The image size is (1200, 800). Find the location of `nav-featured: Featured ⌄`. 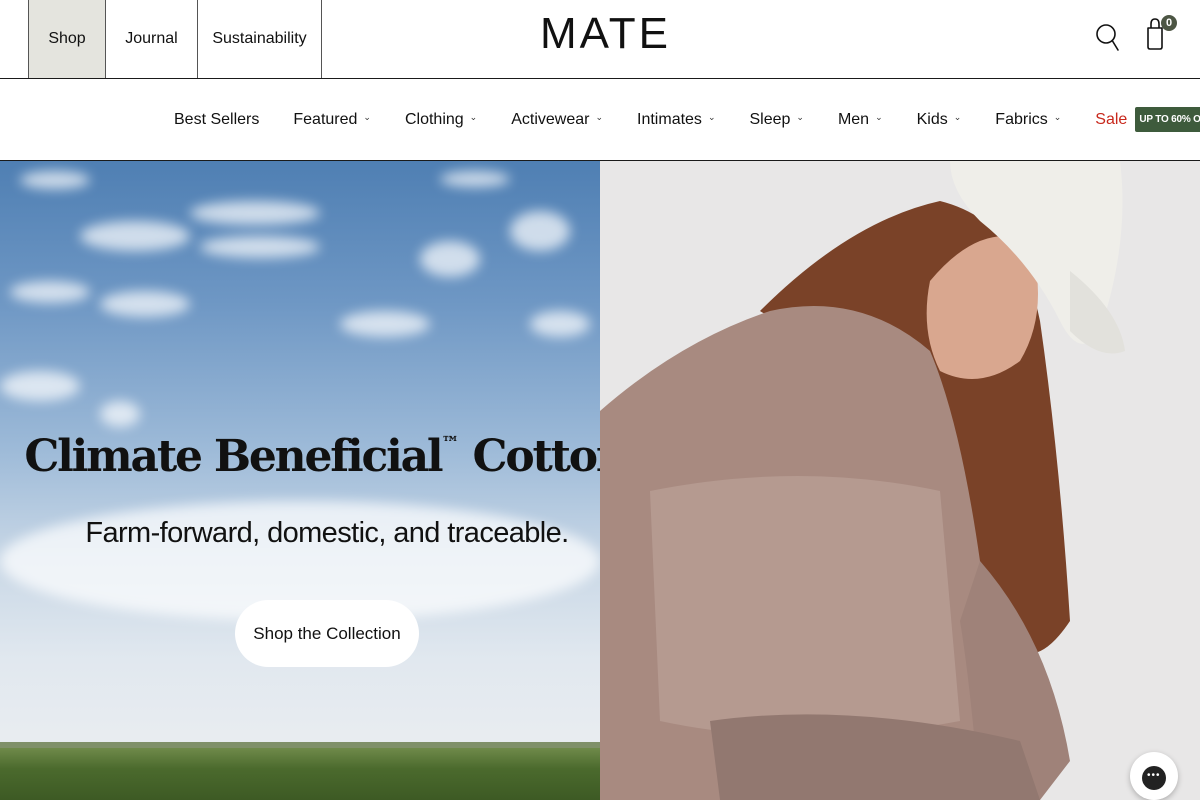

nav-featured: Featured ⌄ is located at coordinates (332, 120).